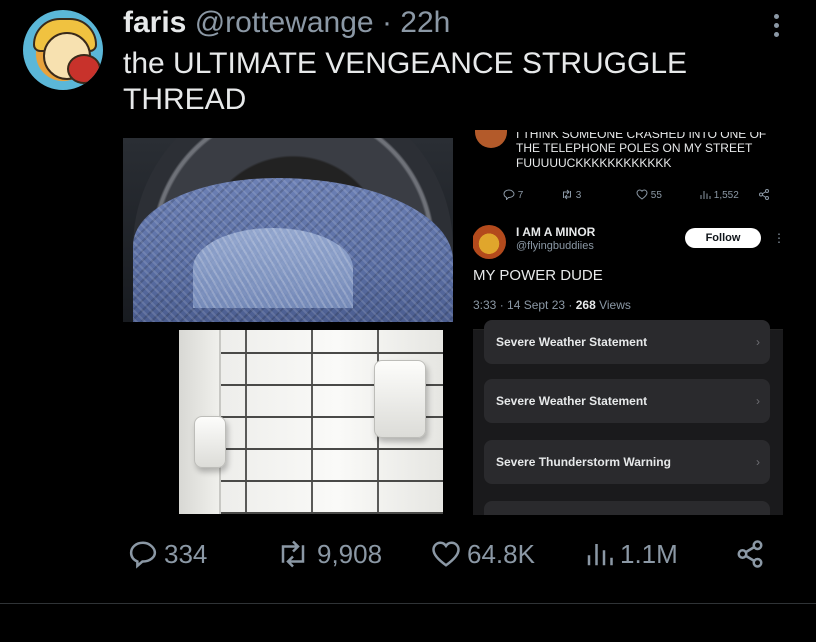 The image size is (816, 642). I want to click on embedded-avatar, so click(489, 242).